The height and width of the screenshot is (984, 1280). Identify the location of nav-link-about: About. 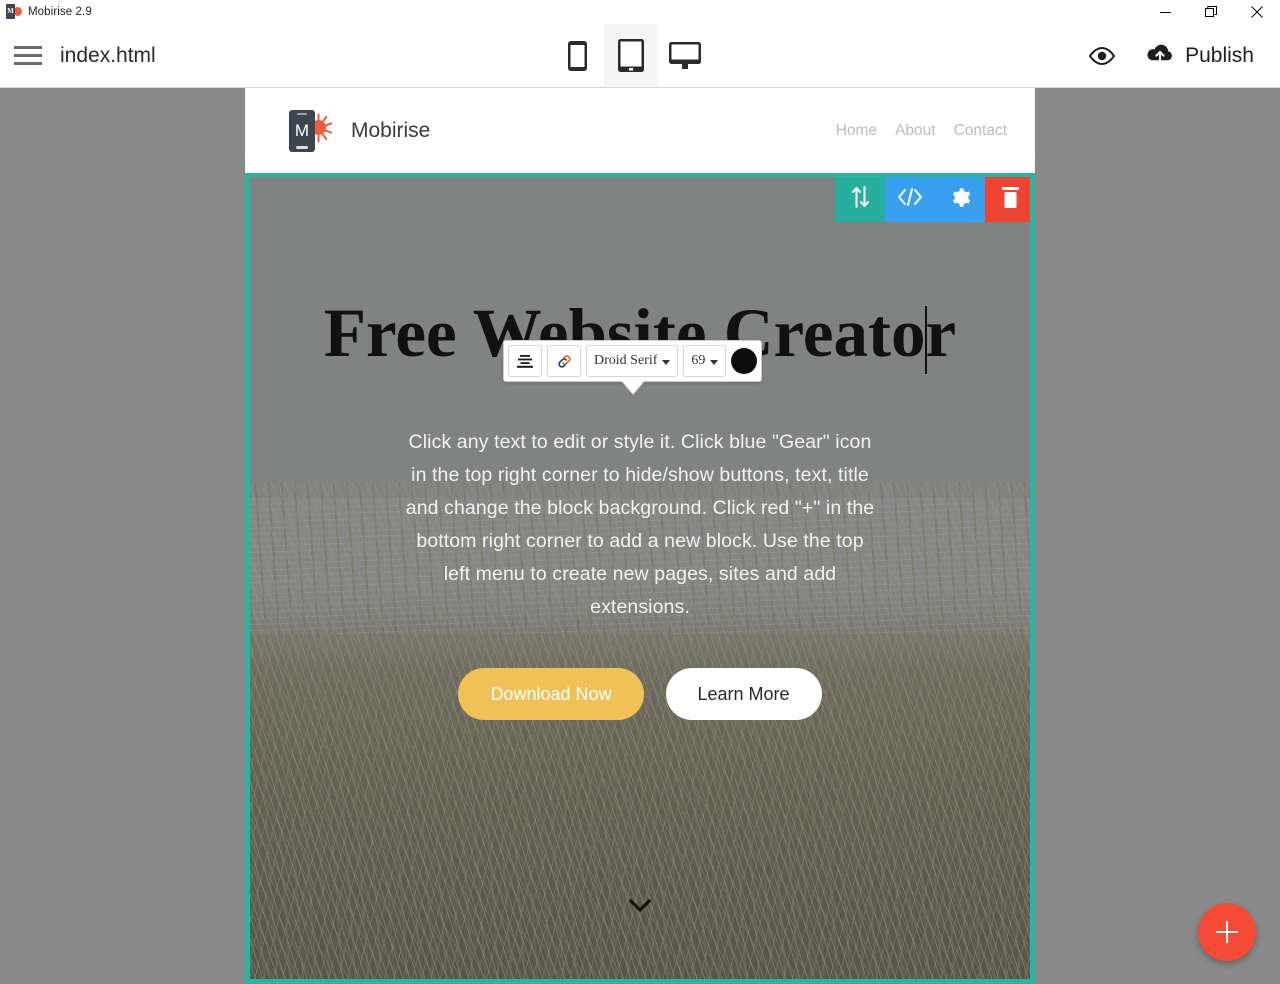
(915, 131).